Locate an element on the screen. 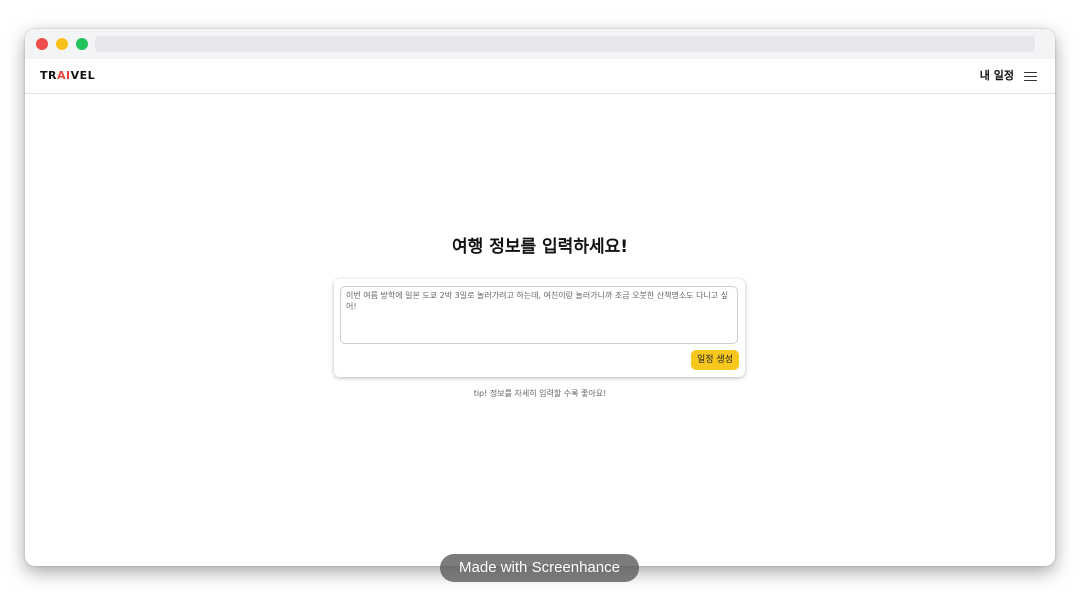  tip-text: tip! 정보를 자세히 입력할 수록 좋아요! is located at coordinates (540, 393).